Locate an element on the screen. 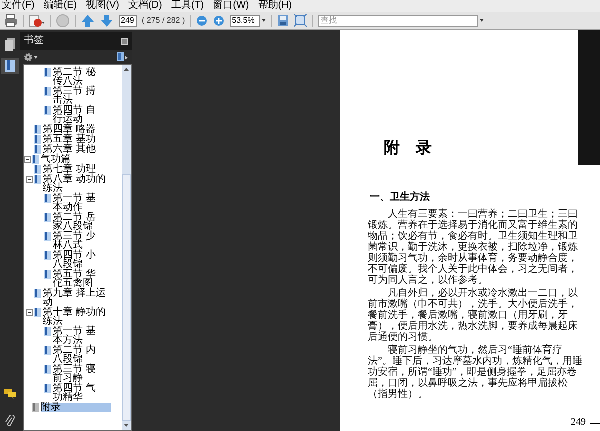 This screenshot has width=600, height=431. menu-item: 编辑(E) is located at coordinates (61, 6).